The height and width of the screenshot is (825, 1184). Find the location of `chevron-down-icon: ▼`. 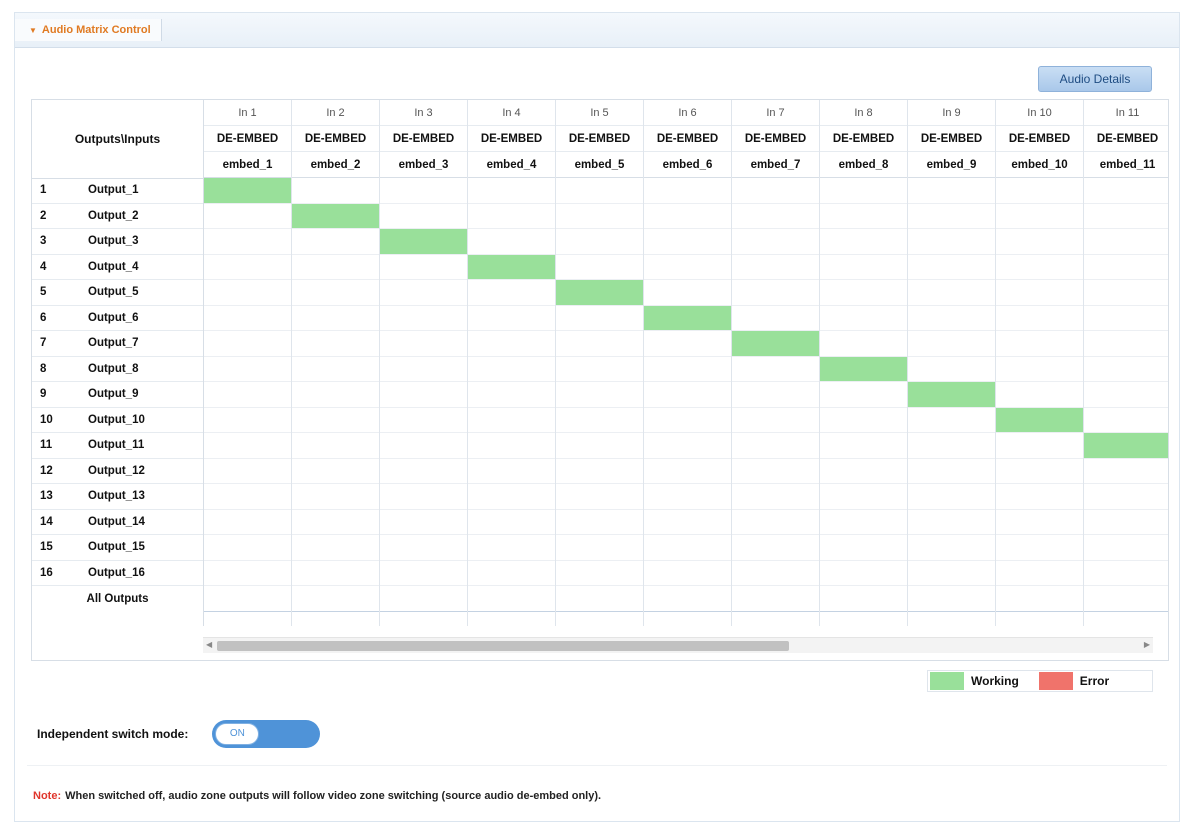

chevron-down-icon: ▼ is located at coordinates (33, 31).